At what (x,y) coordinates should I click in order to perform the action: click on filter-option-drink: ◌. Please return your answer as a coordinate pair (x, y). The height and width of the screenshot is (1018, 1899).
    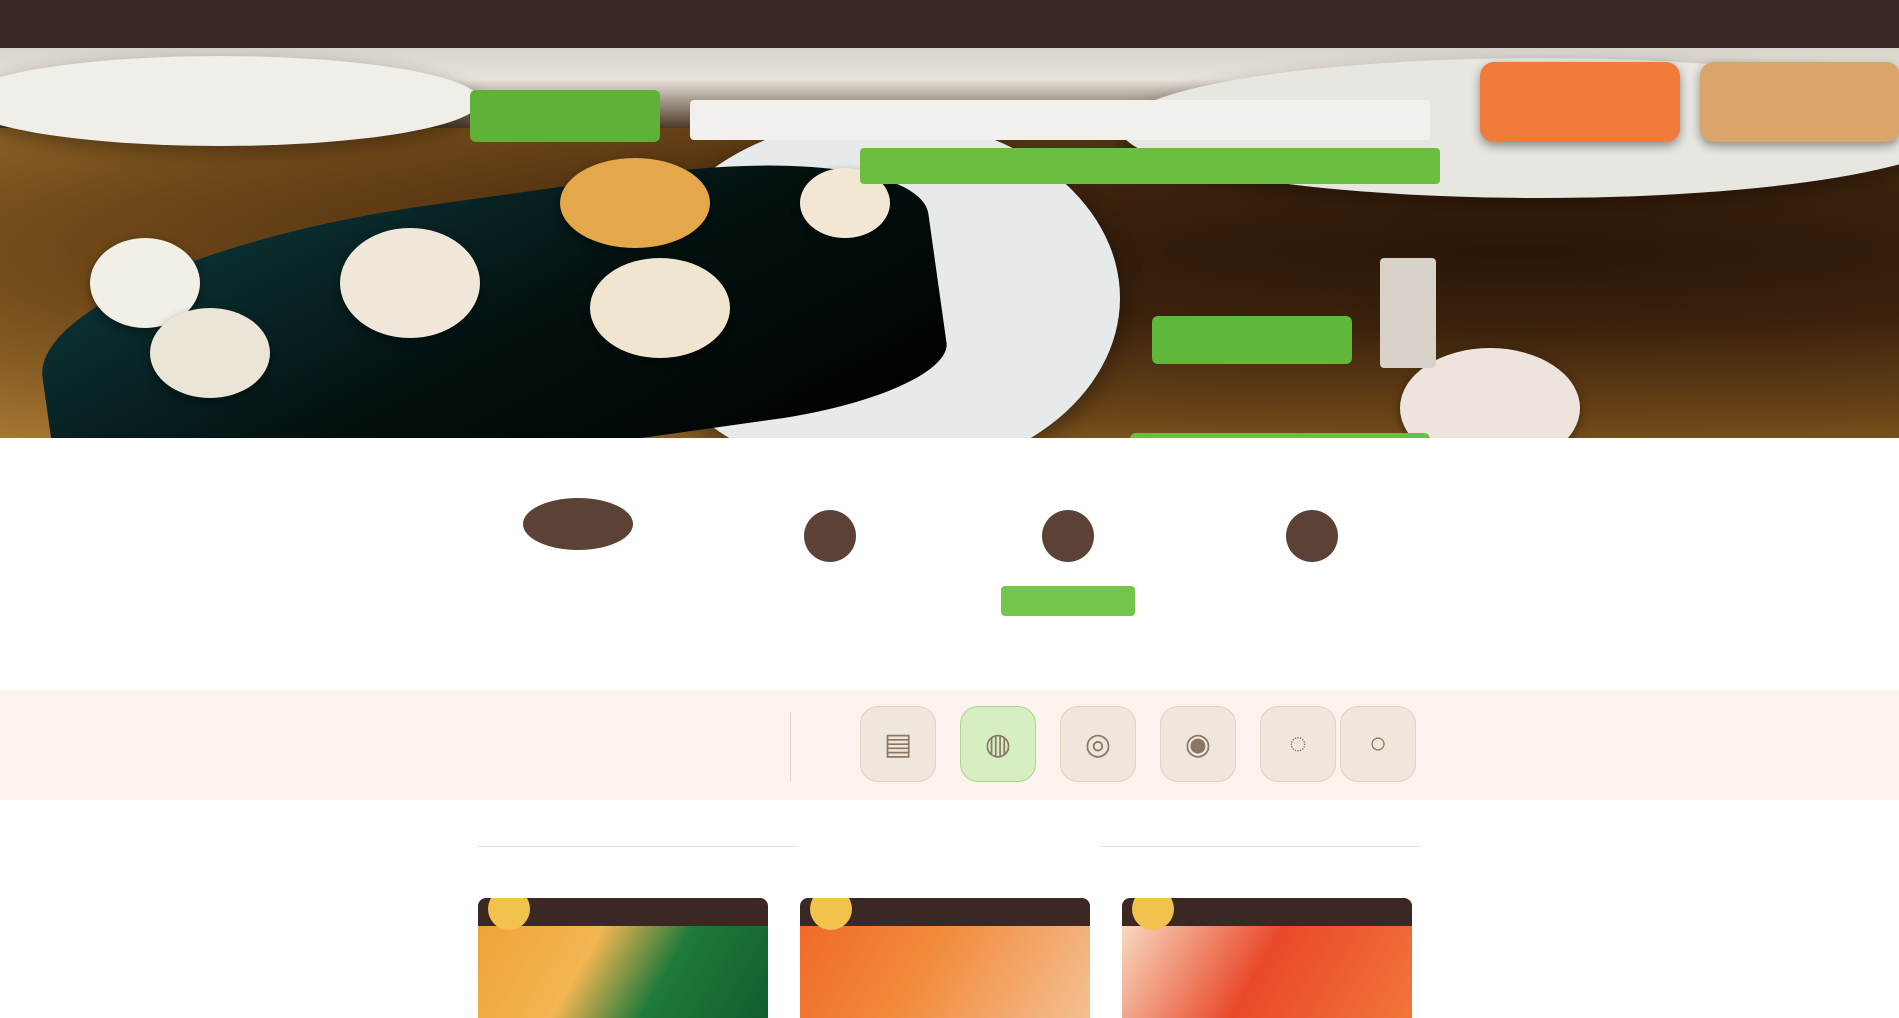
    Looking at the image, I should click on (1298, 744).